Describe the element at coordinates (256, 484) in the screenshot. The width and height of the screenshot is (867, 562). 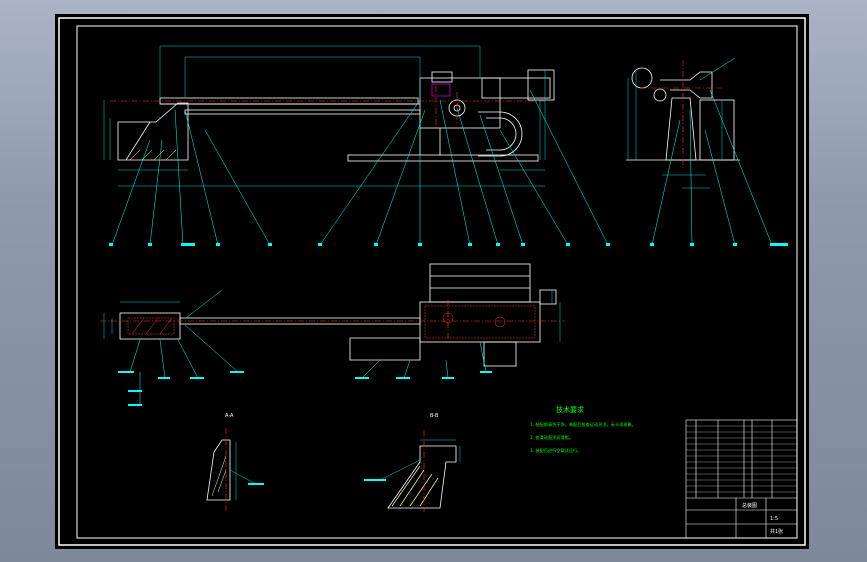
I see `section-a-balloon` at that location.